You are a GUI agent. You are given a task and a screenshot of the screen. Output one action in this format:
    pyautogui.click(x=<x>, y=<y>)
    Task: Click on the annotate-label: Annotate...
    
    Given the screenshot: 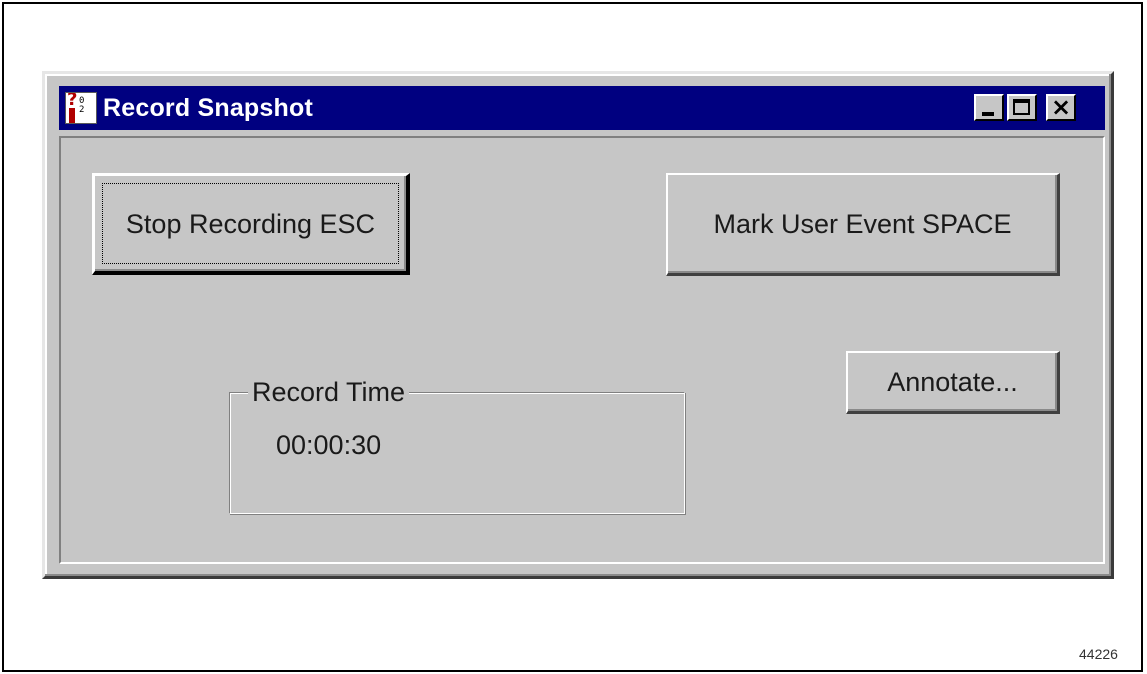 What is the action you would take?
    pyautogui.click(x=952, y=382)
    